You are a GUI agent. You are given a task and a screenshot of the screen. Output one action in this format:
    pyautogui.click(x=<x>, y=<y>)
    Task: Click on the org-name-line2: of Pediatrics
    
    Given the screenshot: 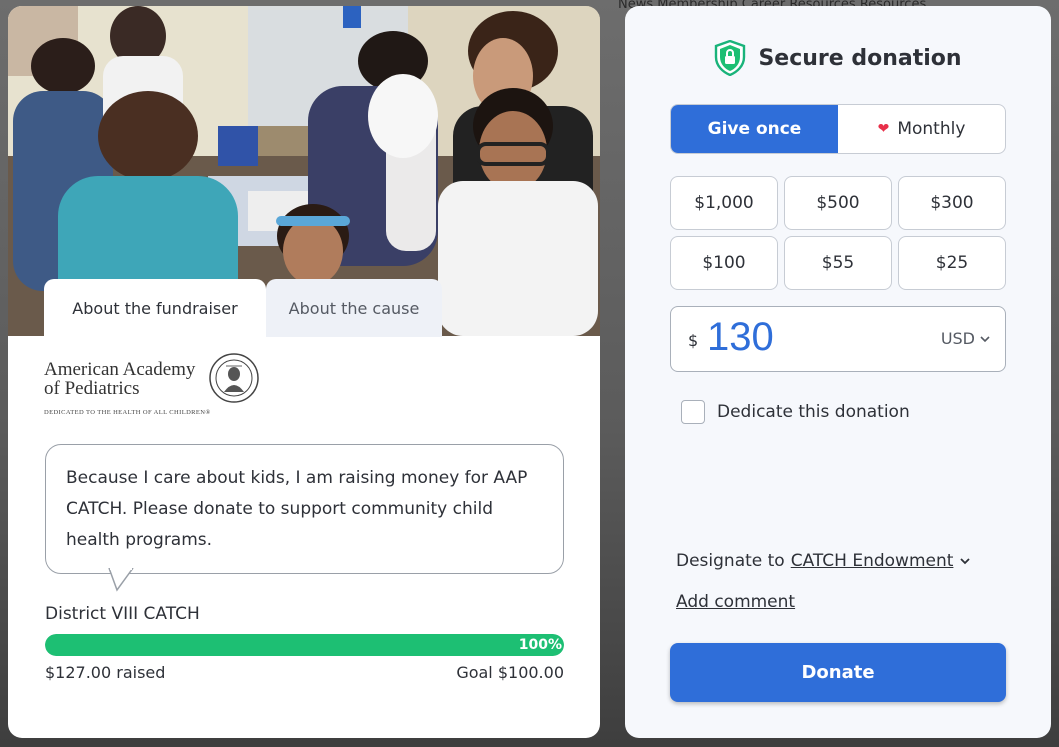 What is the action you would take?
    pyautogui.click(x=92, y=388)
    